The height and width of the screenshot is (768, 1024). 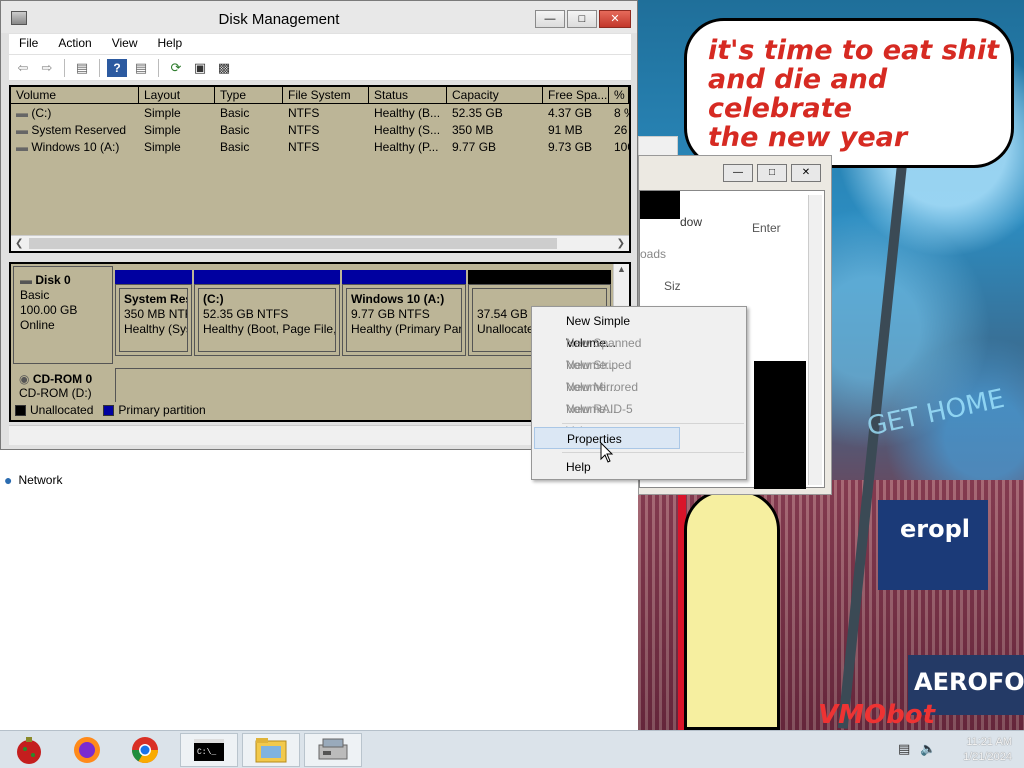 I want to click on disk-management-icon, so click(x=333, y=749).